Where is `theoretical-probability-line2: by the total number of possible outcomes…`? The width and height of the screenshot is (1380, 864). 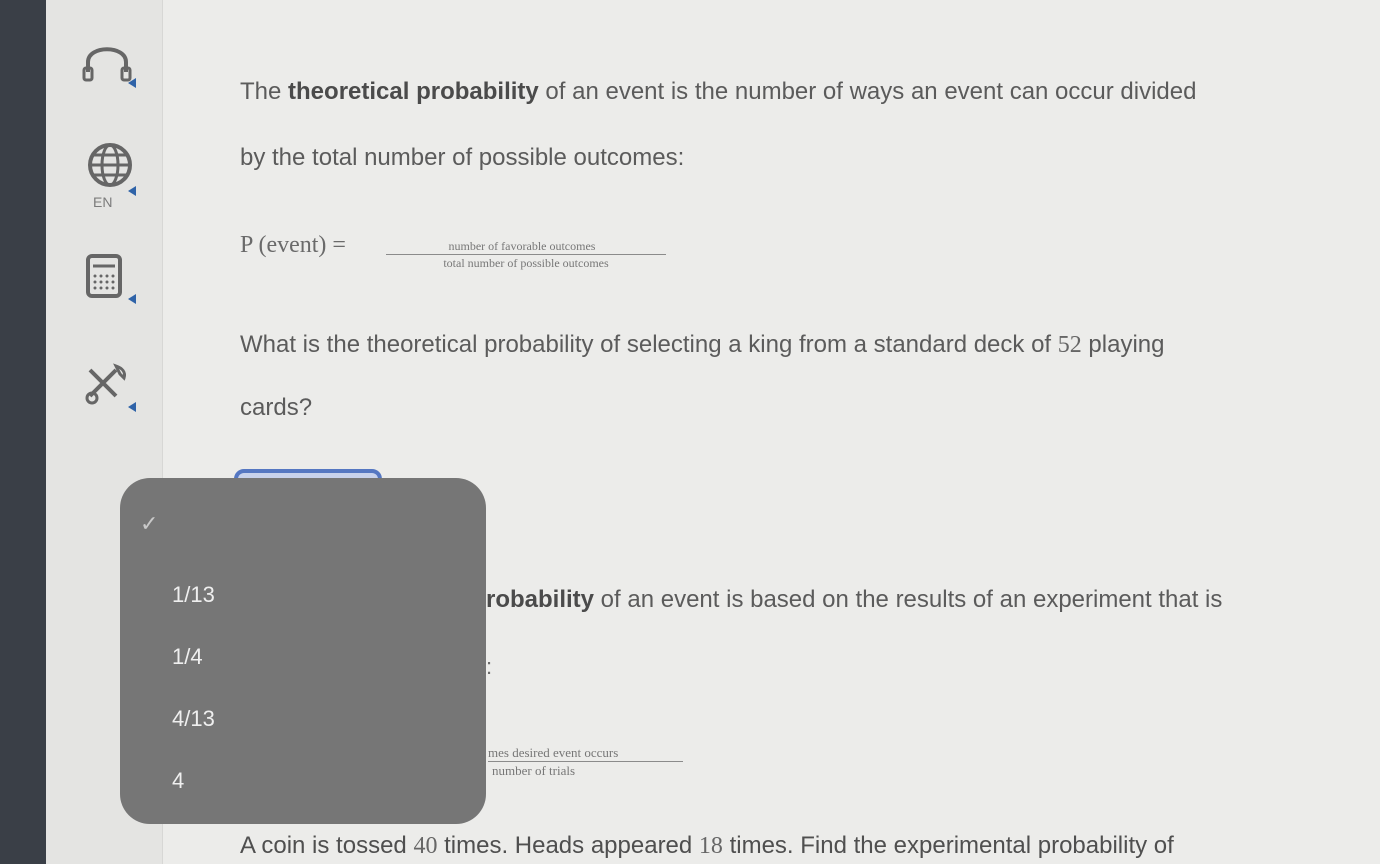 theoretical-probability-line2: by the total number of possible outcomes… is located at coordinates (462, 157).